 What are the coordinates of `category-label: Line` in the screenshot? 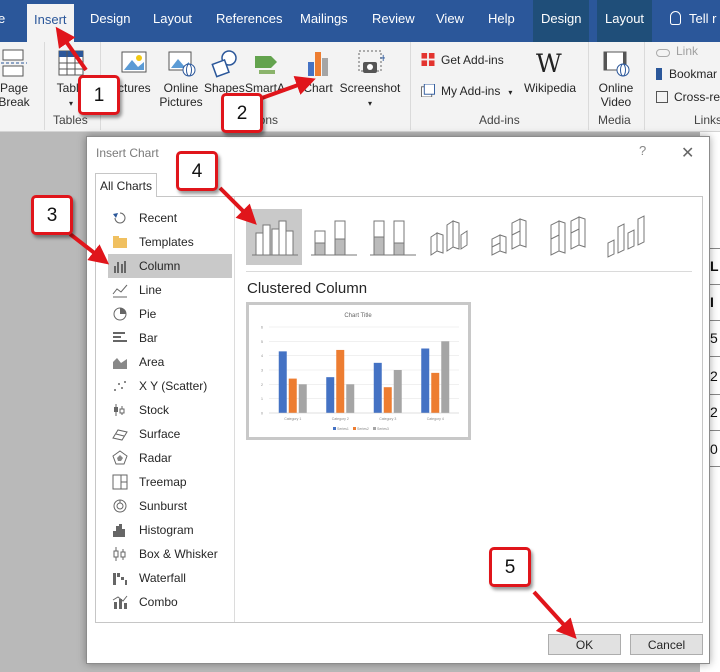 It's located at (150, 290).